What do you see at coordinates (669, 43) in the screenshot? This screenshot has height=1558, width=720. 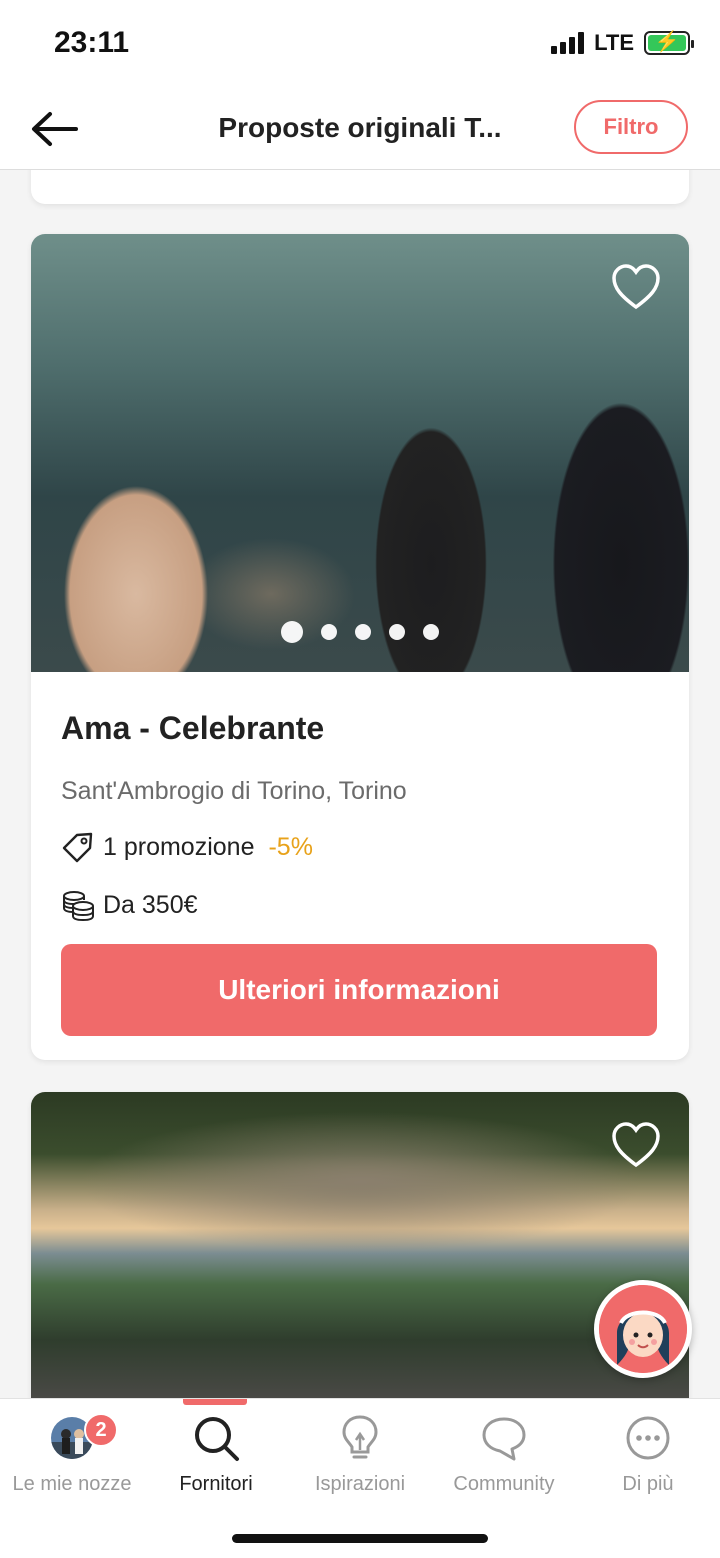 I see `battery-icon: ⚡` at bounding box center [669, 43].